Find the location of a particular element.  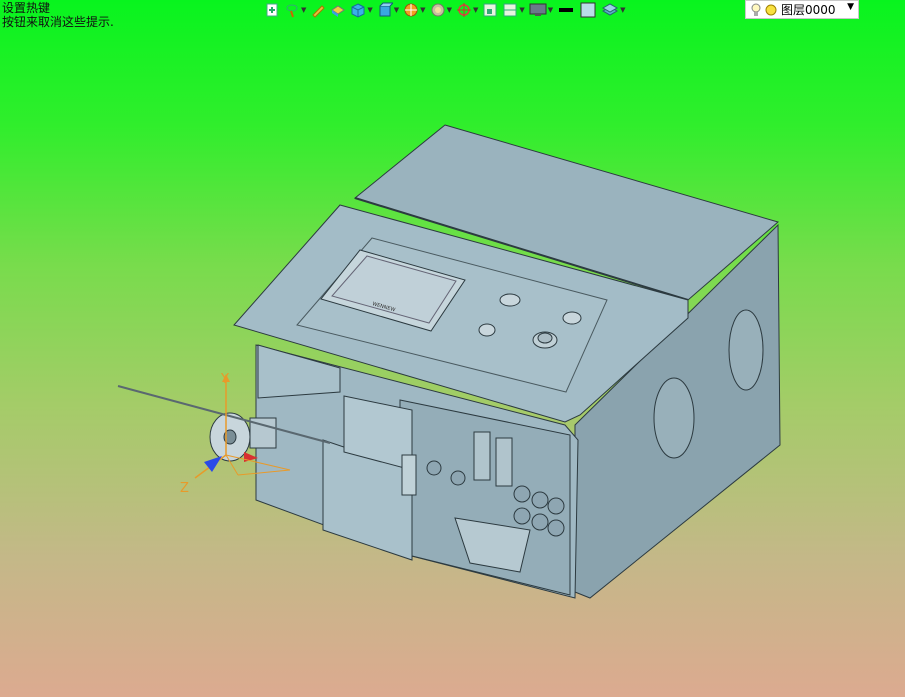

motor-unit is located at coordinates (409, 475).